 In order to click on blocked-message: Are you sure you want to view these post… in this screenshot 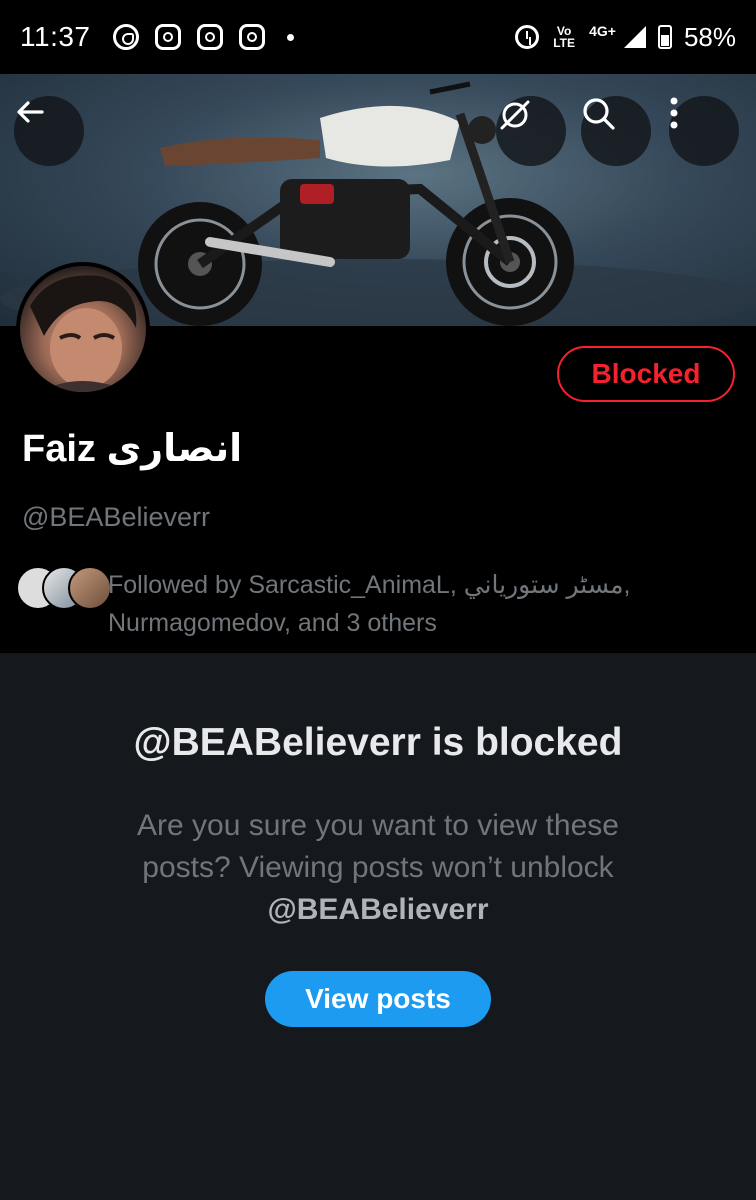, I will do `click(378, 868)`.